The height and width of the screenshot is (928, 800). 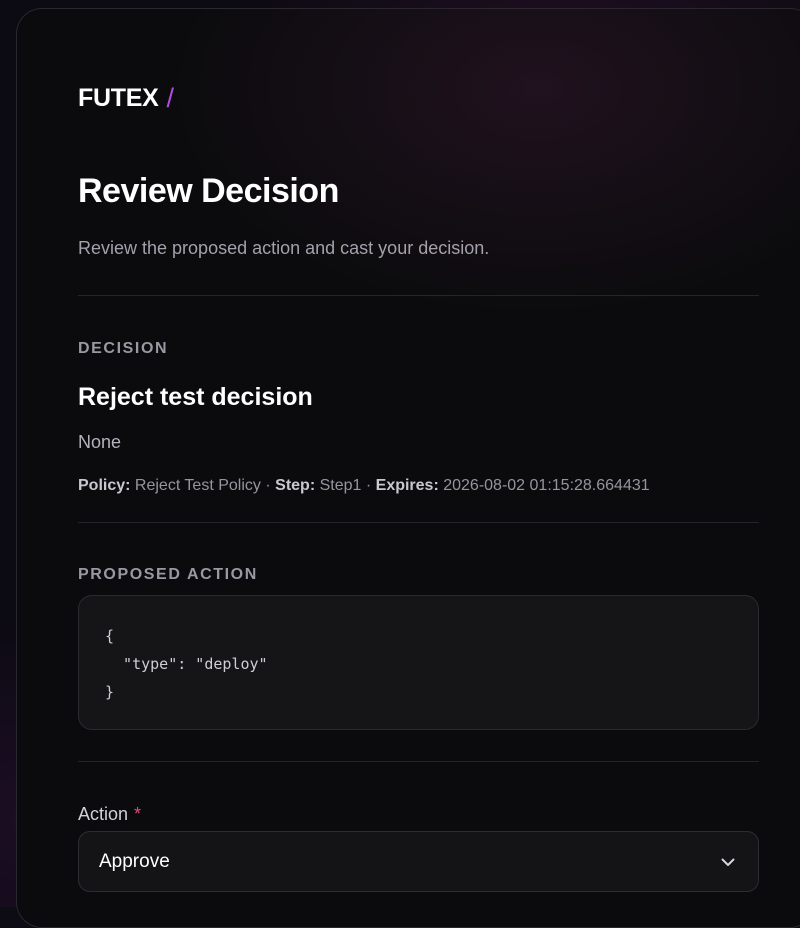 I want to click on brand-name: FUTEX, so click(x=118, y=97).